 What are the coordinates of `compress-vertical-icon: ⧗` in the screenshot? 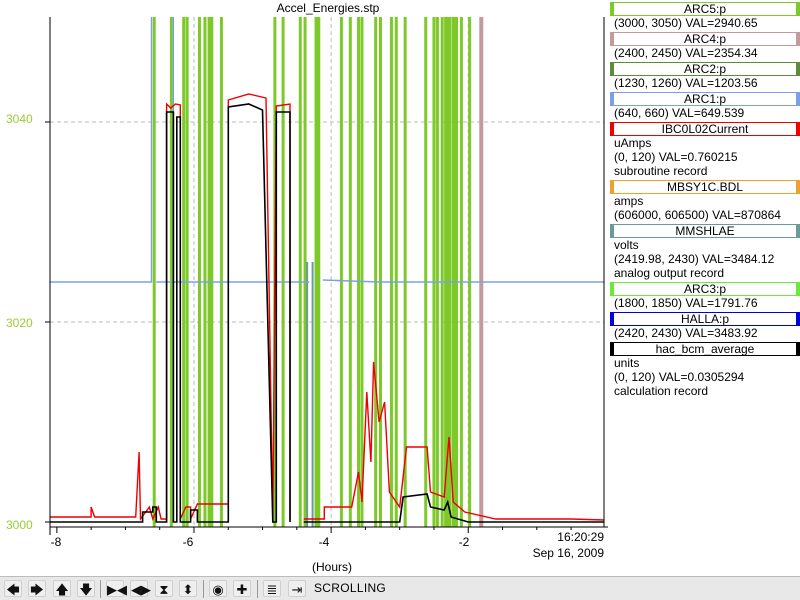 It's located at (164, 588).